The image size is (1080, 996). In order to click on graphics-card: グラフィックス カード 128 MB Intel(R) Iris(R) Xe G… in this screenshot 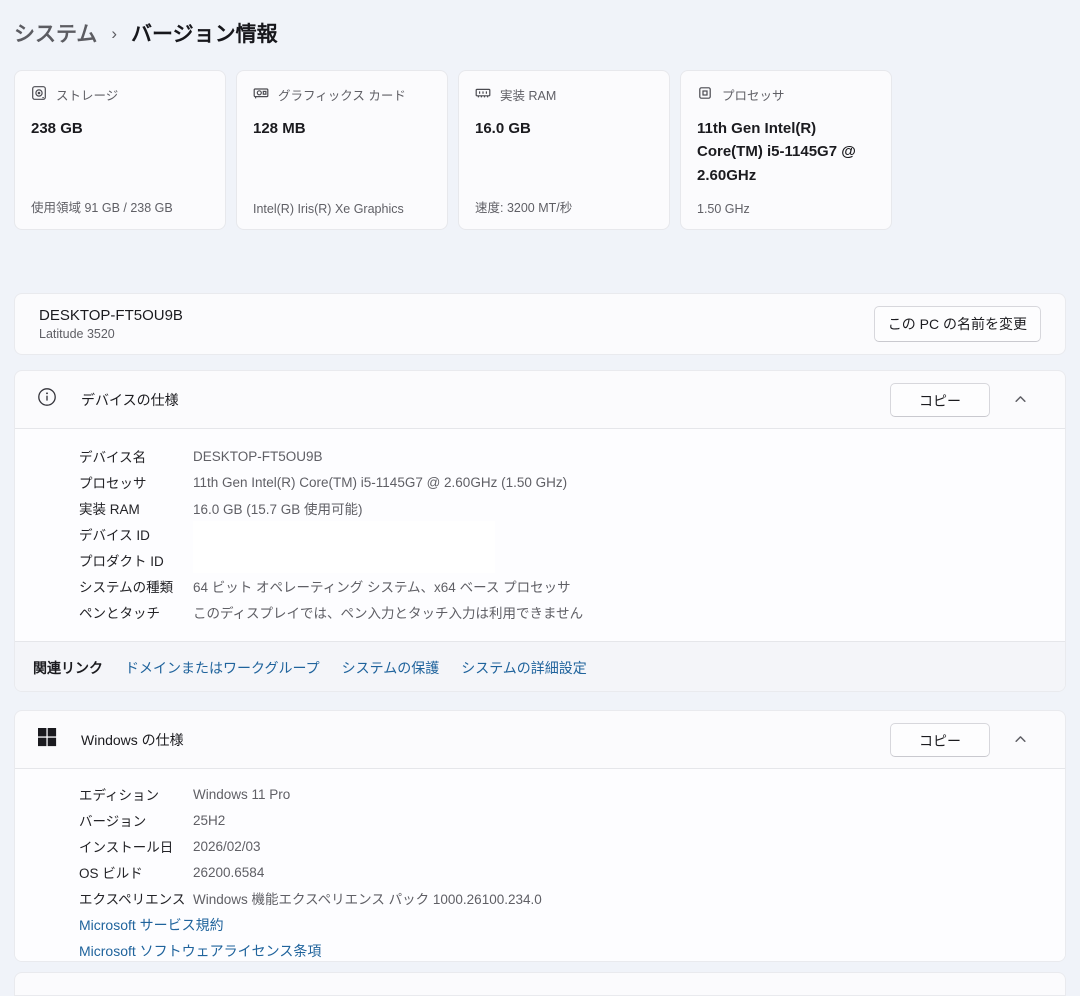, I will do `click(342, 150)`.